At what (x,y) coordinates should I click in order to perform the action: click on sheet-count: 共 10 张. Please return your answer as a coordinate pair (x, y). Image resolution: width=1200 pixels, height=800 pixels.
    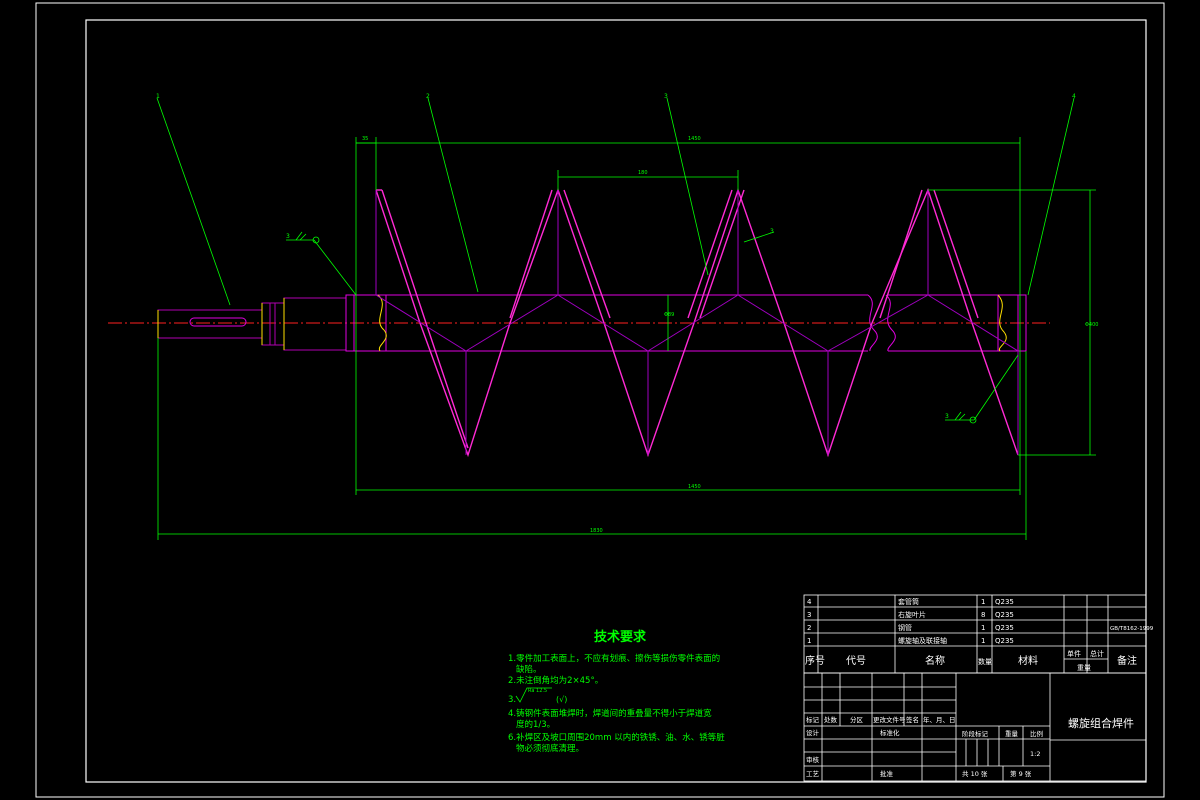
    Looking at the image, I should click on (975, 773).